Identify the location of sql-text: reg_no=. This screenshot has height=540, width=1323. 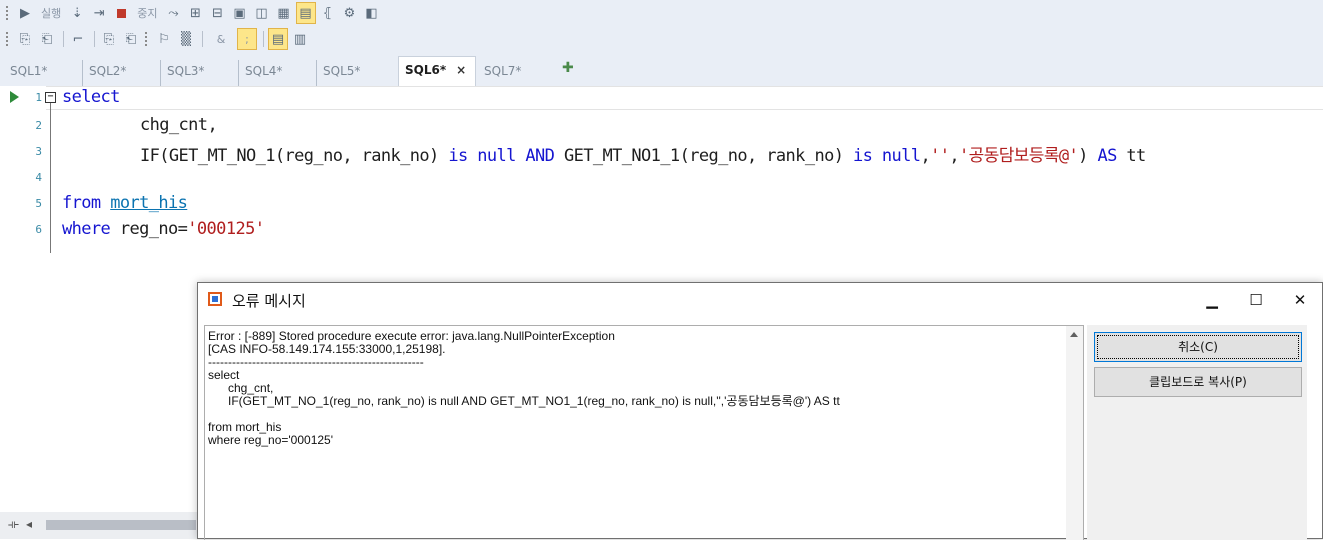
(149, 229).